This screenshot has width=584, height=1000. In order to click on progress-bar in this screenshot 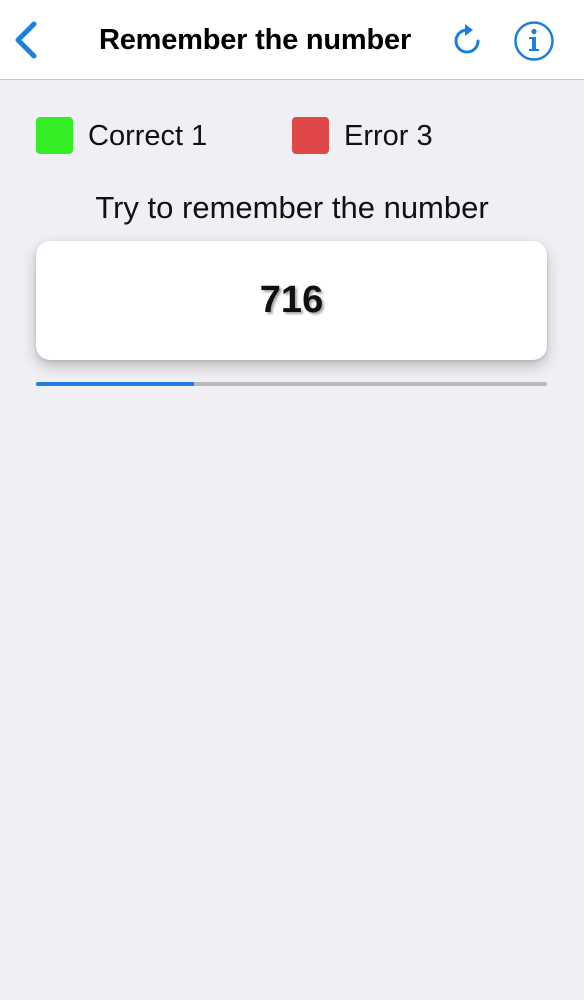, I will do `click(291, 384)`.